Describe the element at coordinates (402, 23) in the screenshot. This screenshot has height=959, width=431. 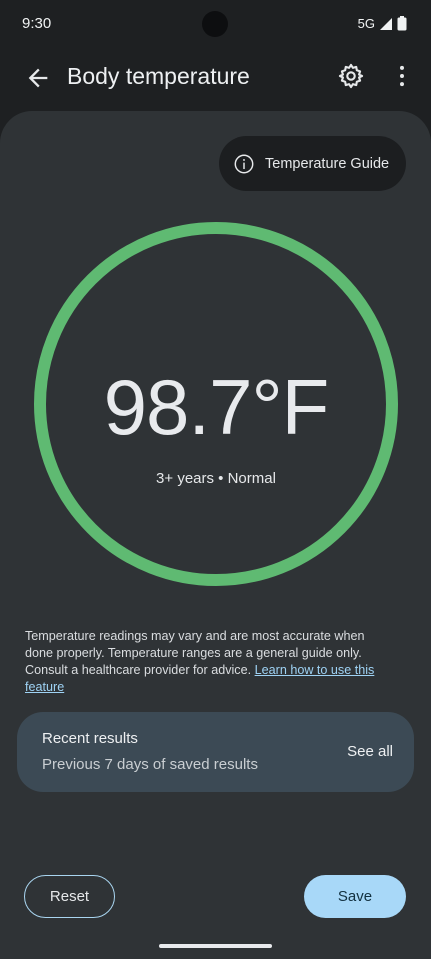
I see `battery-icon` at that location.